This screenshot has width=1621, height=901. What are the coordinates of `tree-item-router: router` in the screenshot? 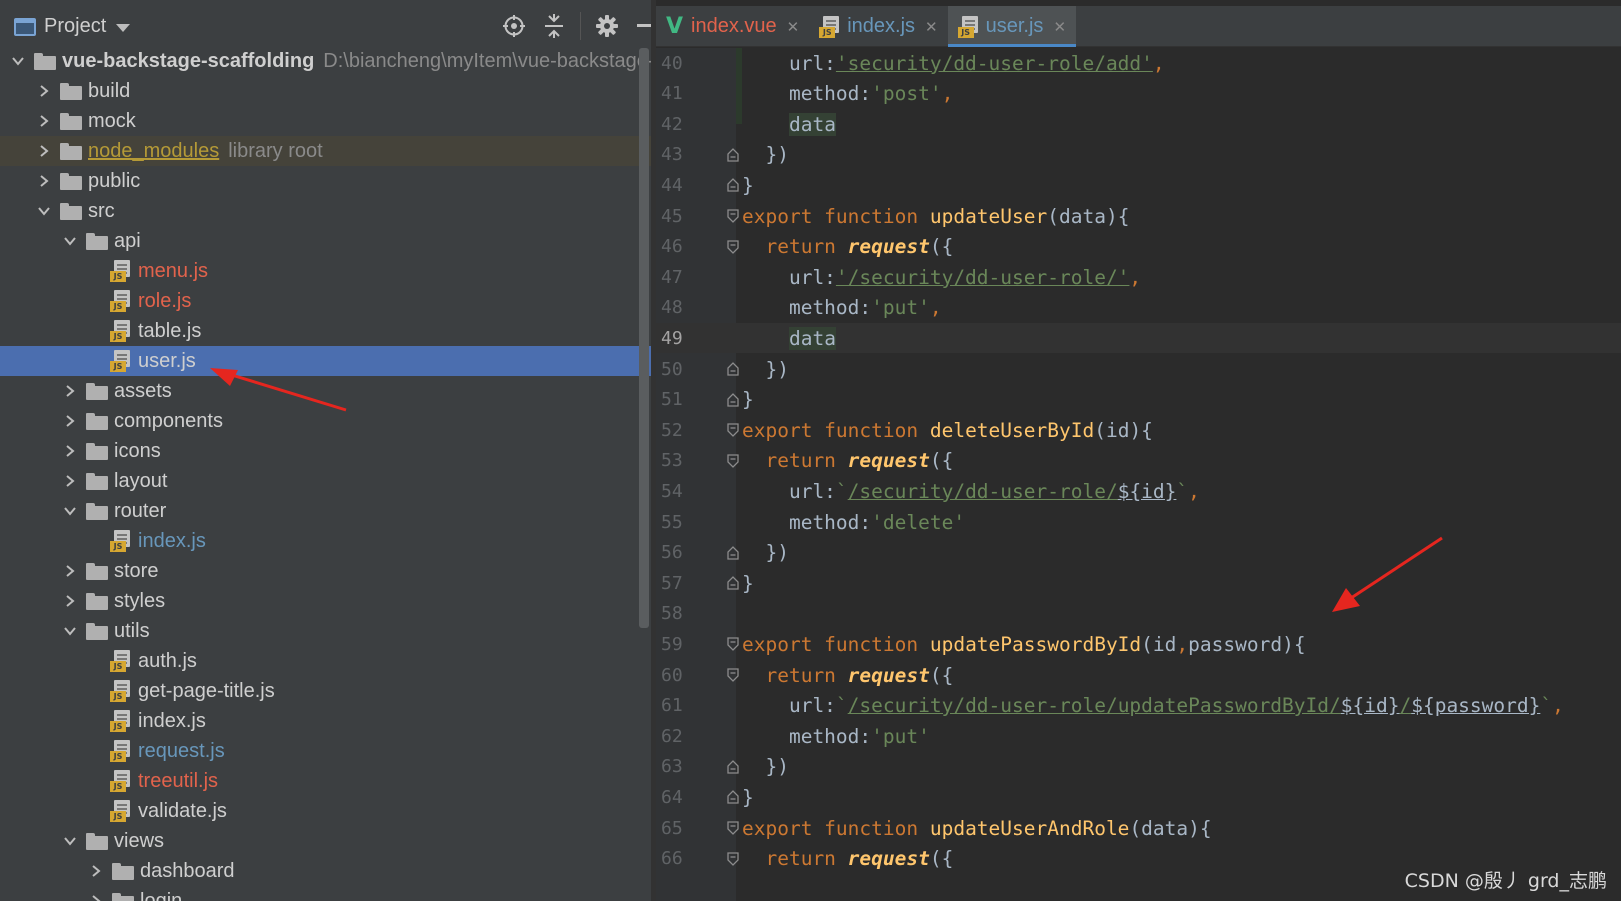 It's located at (336, 511).